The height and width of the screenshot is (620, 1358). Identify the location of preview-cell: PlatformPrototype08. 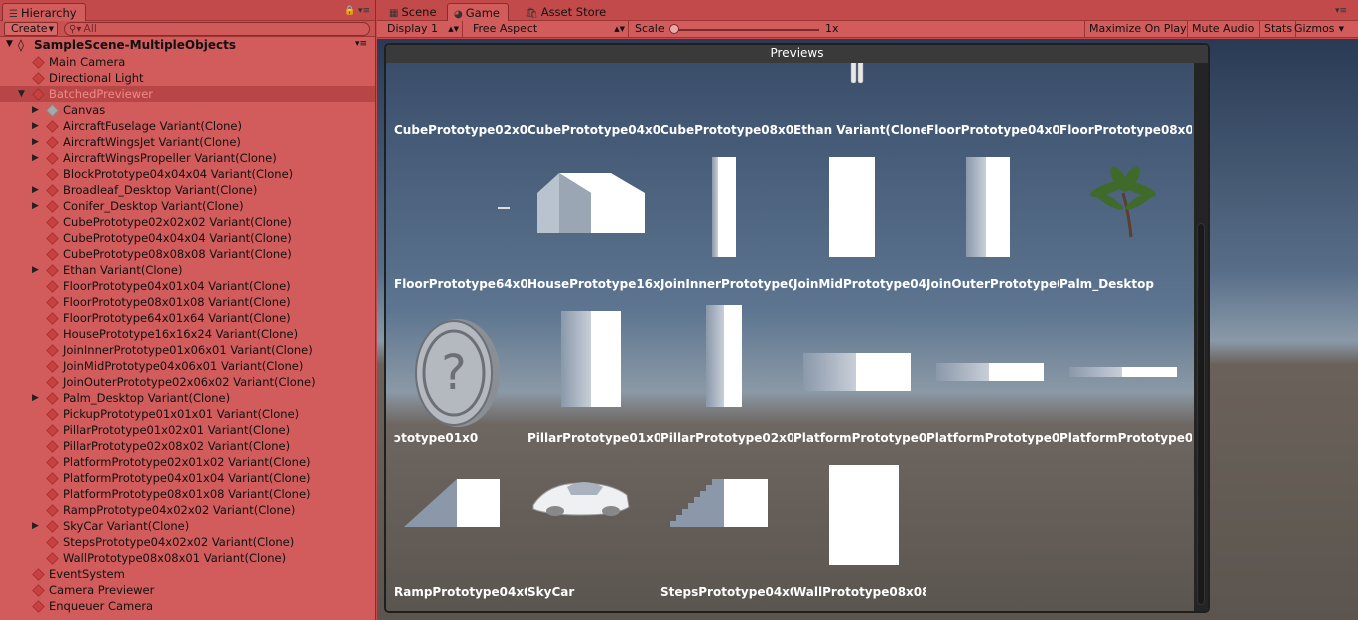
(1125, 374).